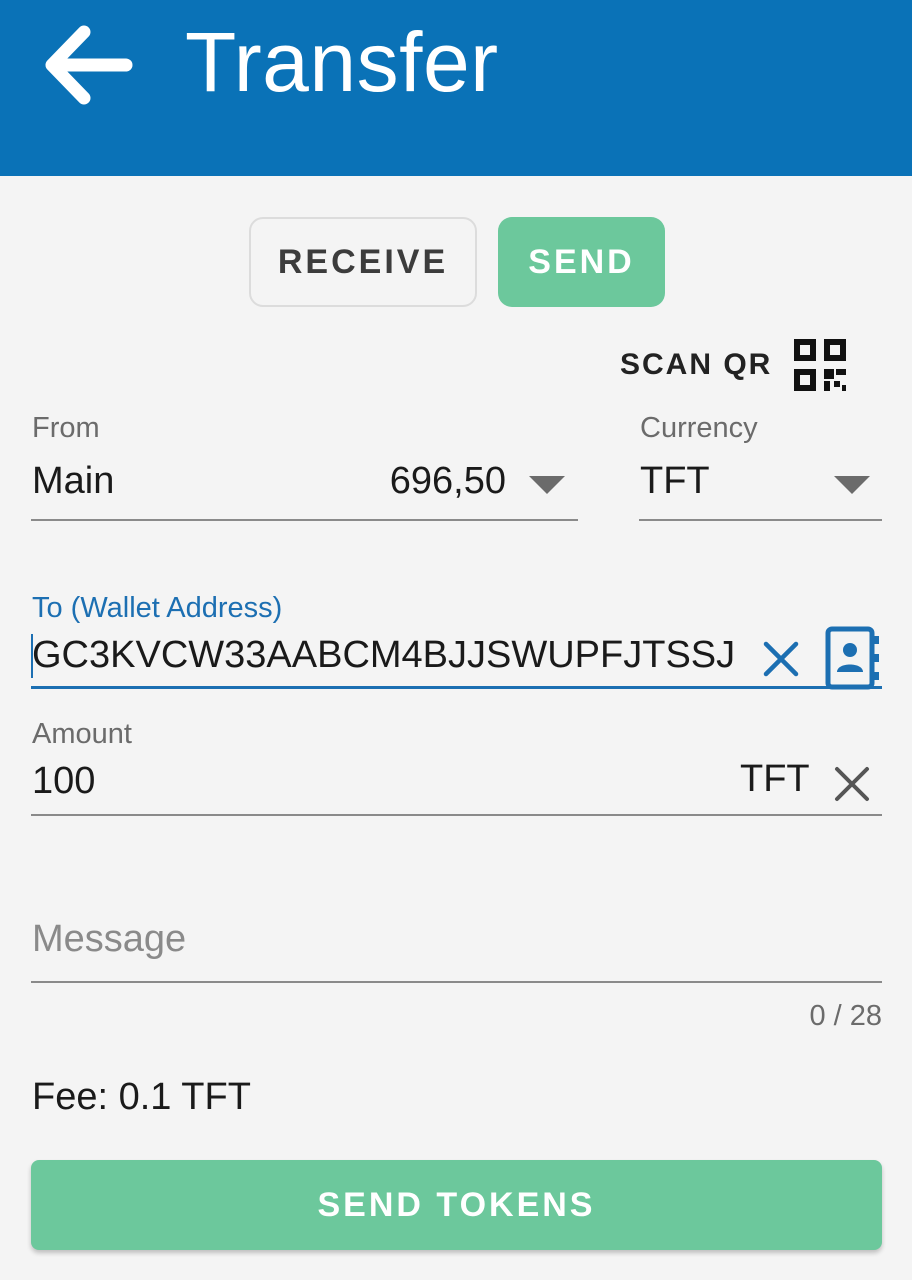  I want to click on address-book-icon, so click(852, 658).